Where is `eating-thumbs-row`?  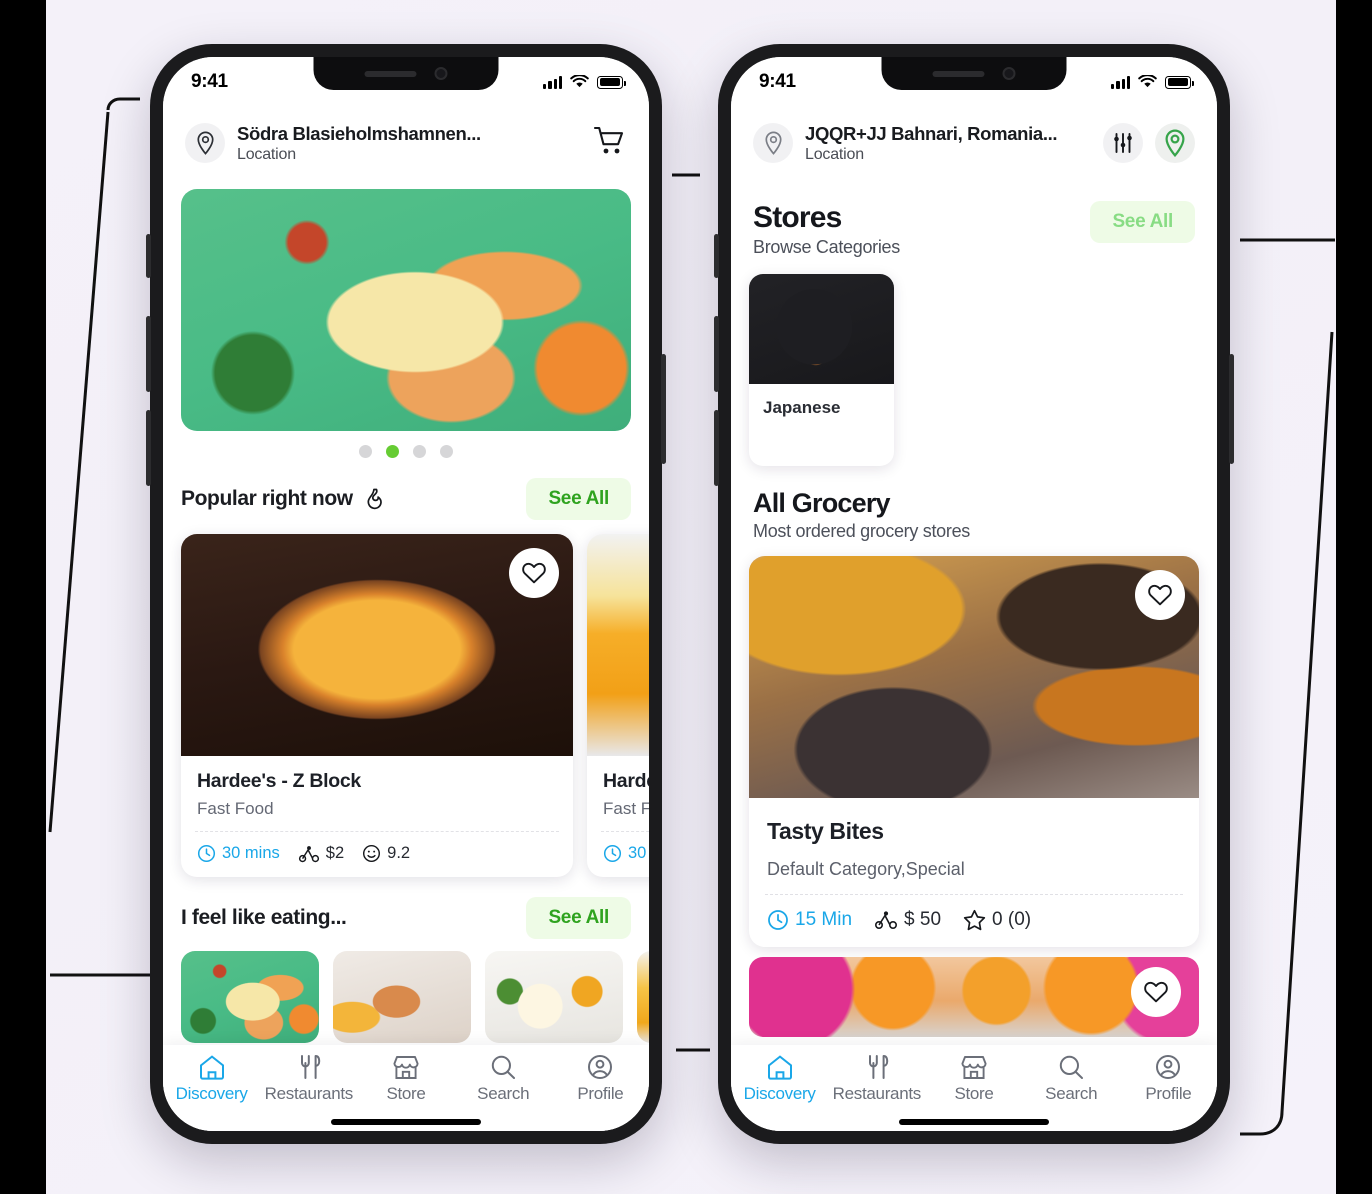 eating-thumbs-row is located at coordinates (406, 991).